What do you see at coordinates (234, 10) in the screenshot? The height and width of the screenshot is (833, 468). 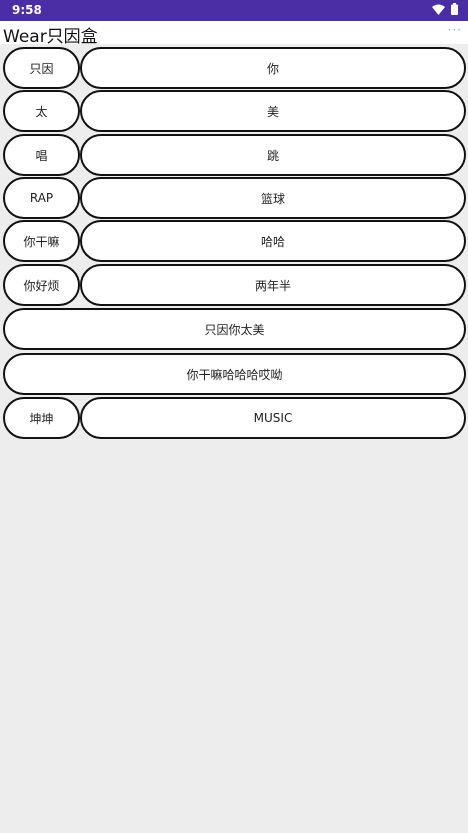 I see `status-bar: 9:58` at bounding box center [234, 10].